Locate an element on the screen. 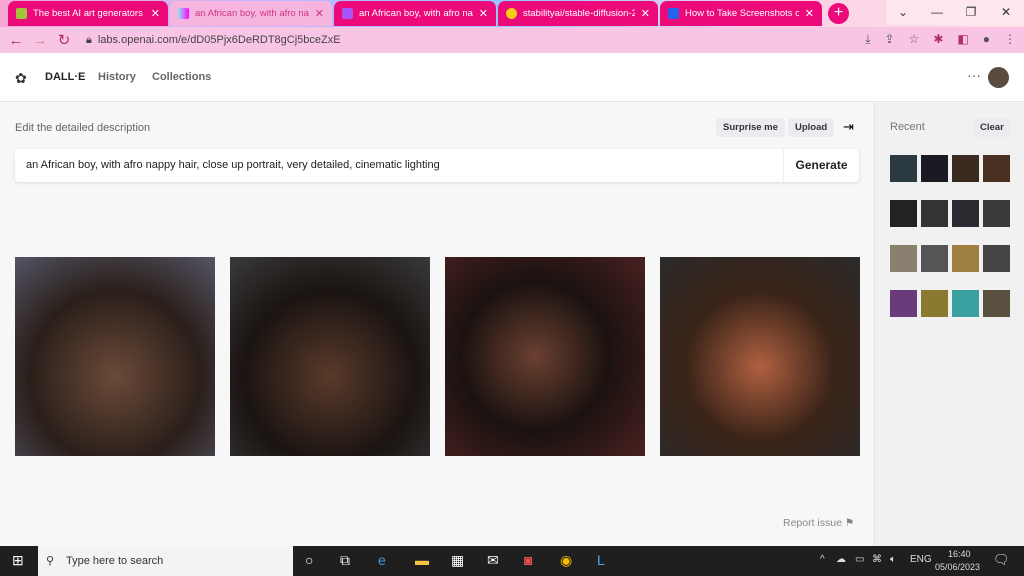 This screenshot has width=1024, height=576. collapse-icon: ⇥ is located at coordinates (848, 127).